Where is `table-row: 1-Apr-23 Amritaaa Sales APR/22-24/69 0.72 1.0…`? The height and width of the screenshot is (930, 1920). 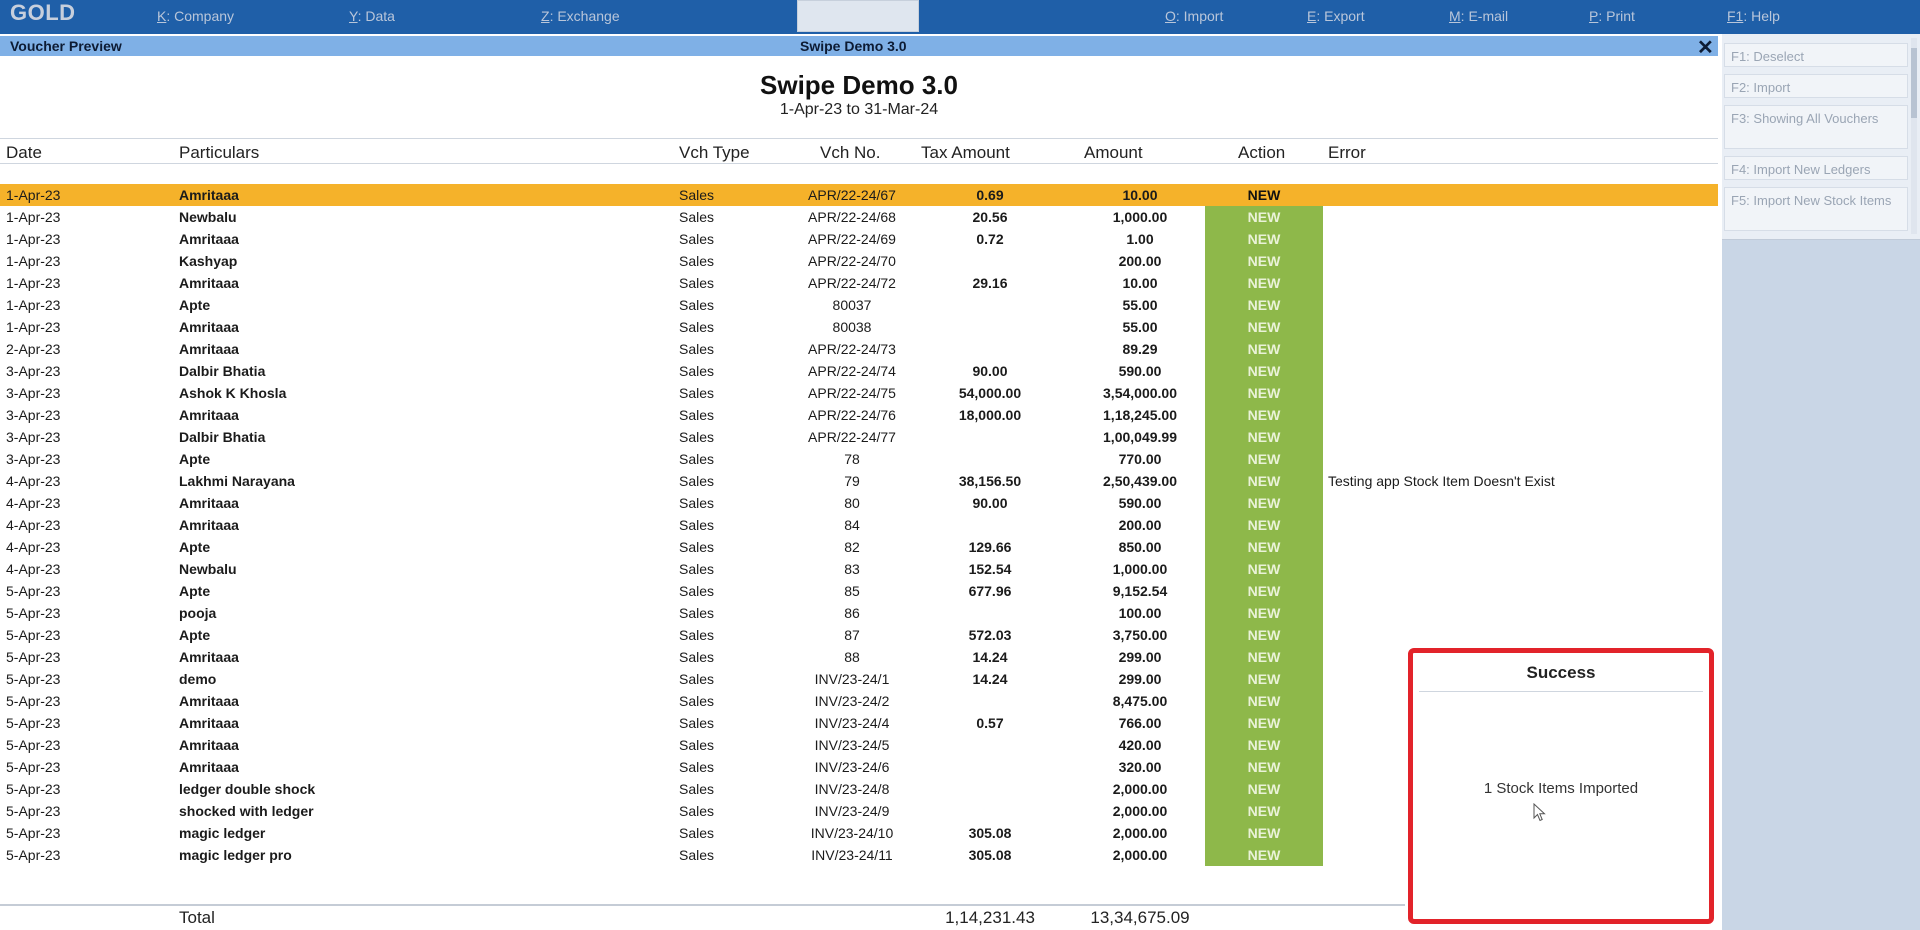 table-row: 1-Apr-23 Amritaaa Sales APR/22-24/69 0.72 1.0… is located at coordinates (859, 239).